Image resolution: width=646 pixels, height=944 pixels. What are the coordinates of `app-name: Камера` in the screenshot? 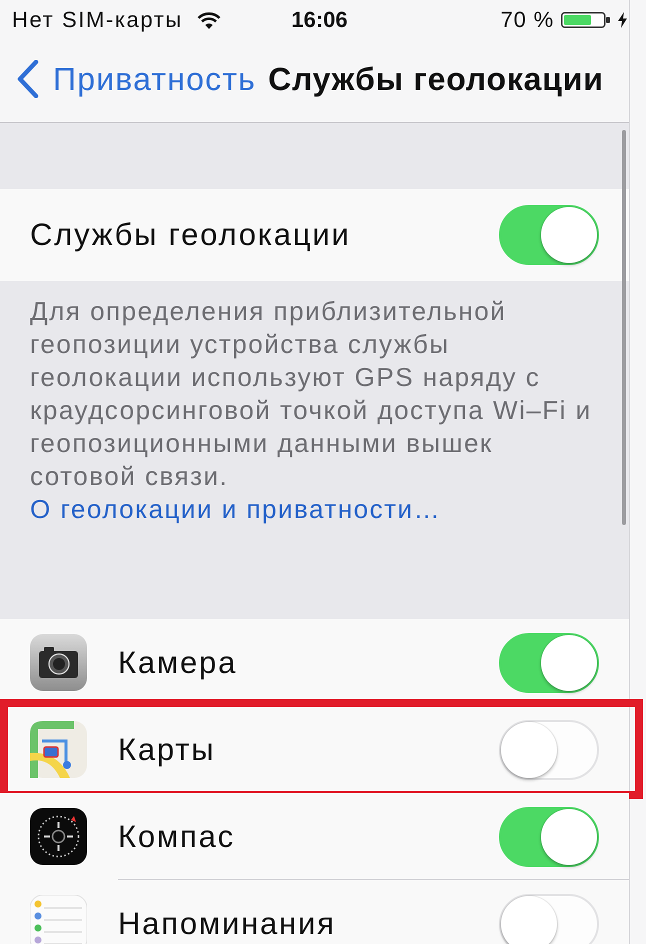 It's located at (178, 662).